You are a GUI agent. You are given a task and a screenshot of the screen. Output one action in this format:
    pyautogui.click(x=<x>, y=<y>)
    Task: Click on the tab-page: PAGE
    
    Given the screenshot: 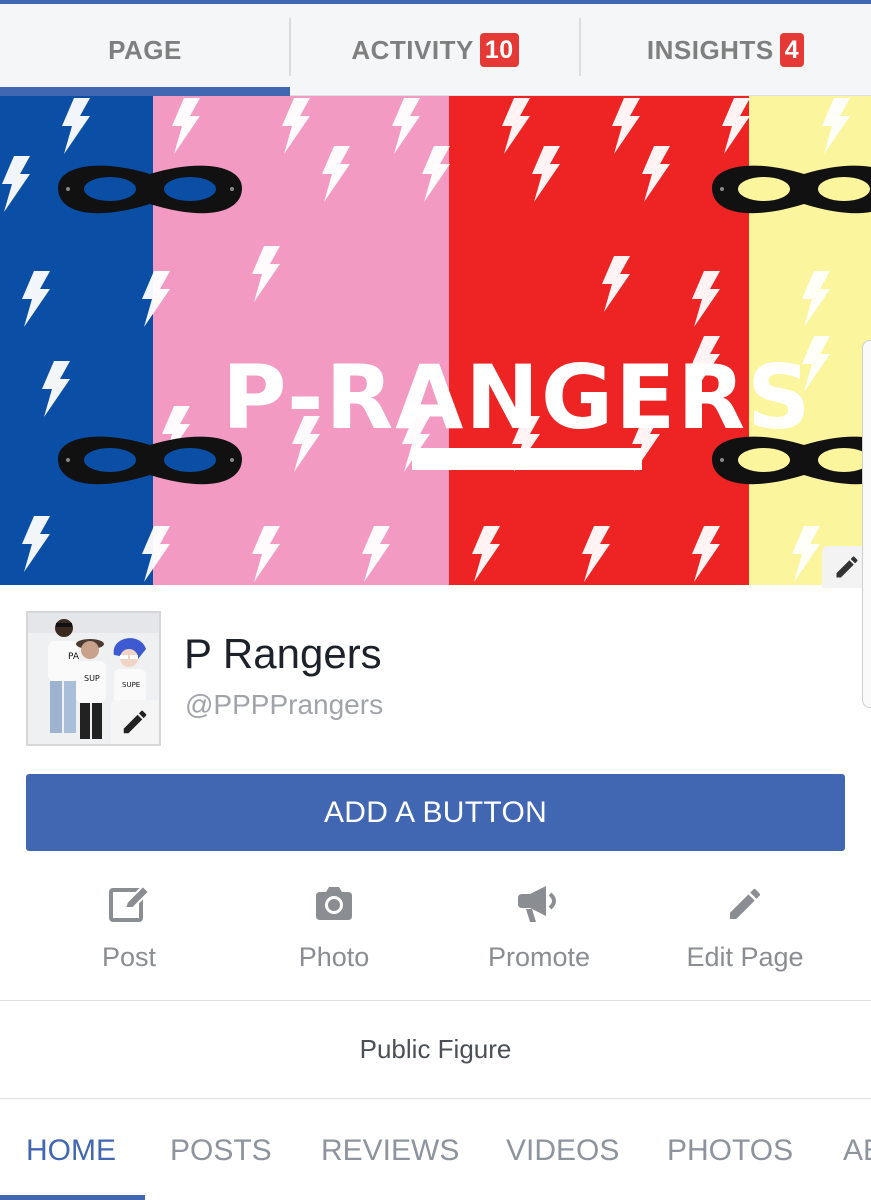 What is the action you would take?
    pyautogui.click(x=145, y=50)
    